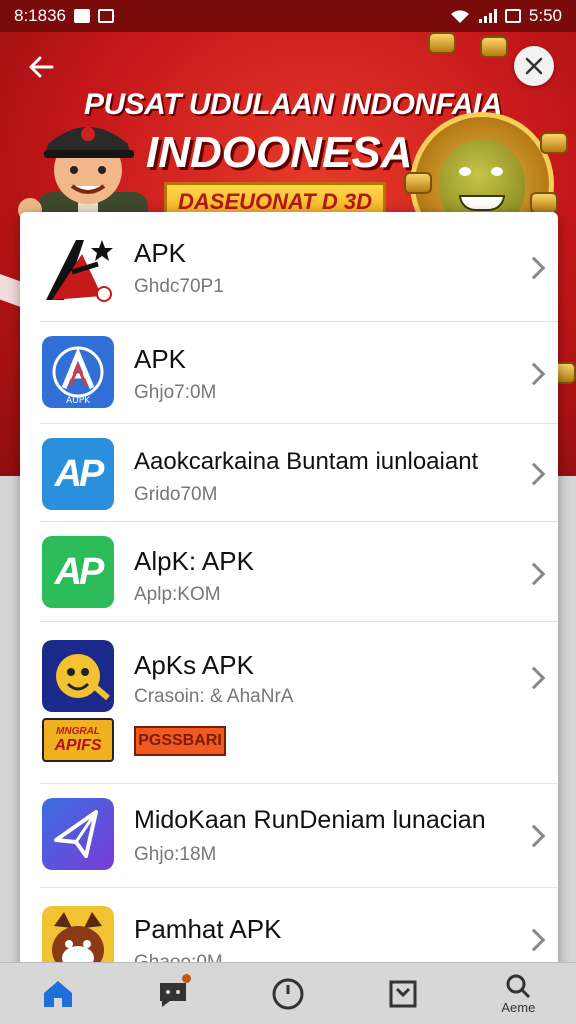  Describe the element at coordinates (487, 16) in the screenshot. I see `signal-icon` at that location.